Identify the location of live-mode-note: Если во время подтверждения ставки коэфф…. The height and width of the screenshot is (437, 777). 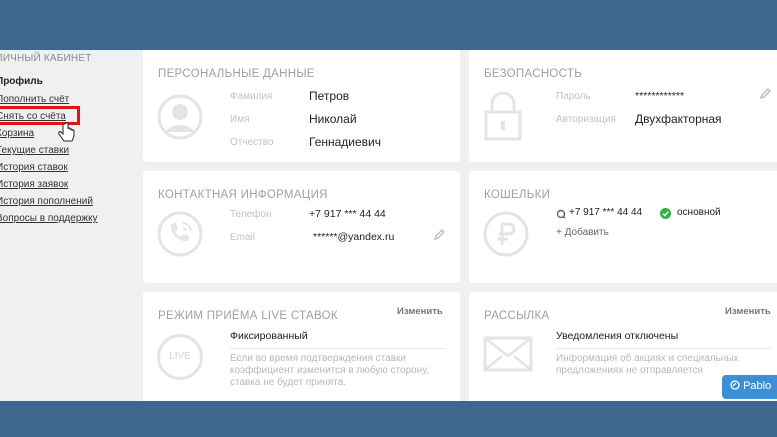
(329, 370).